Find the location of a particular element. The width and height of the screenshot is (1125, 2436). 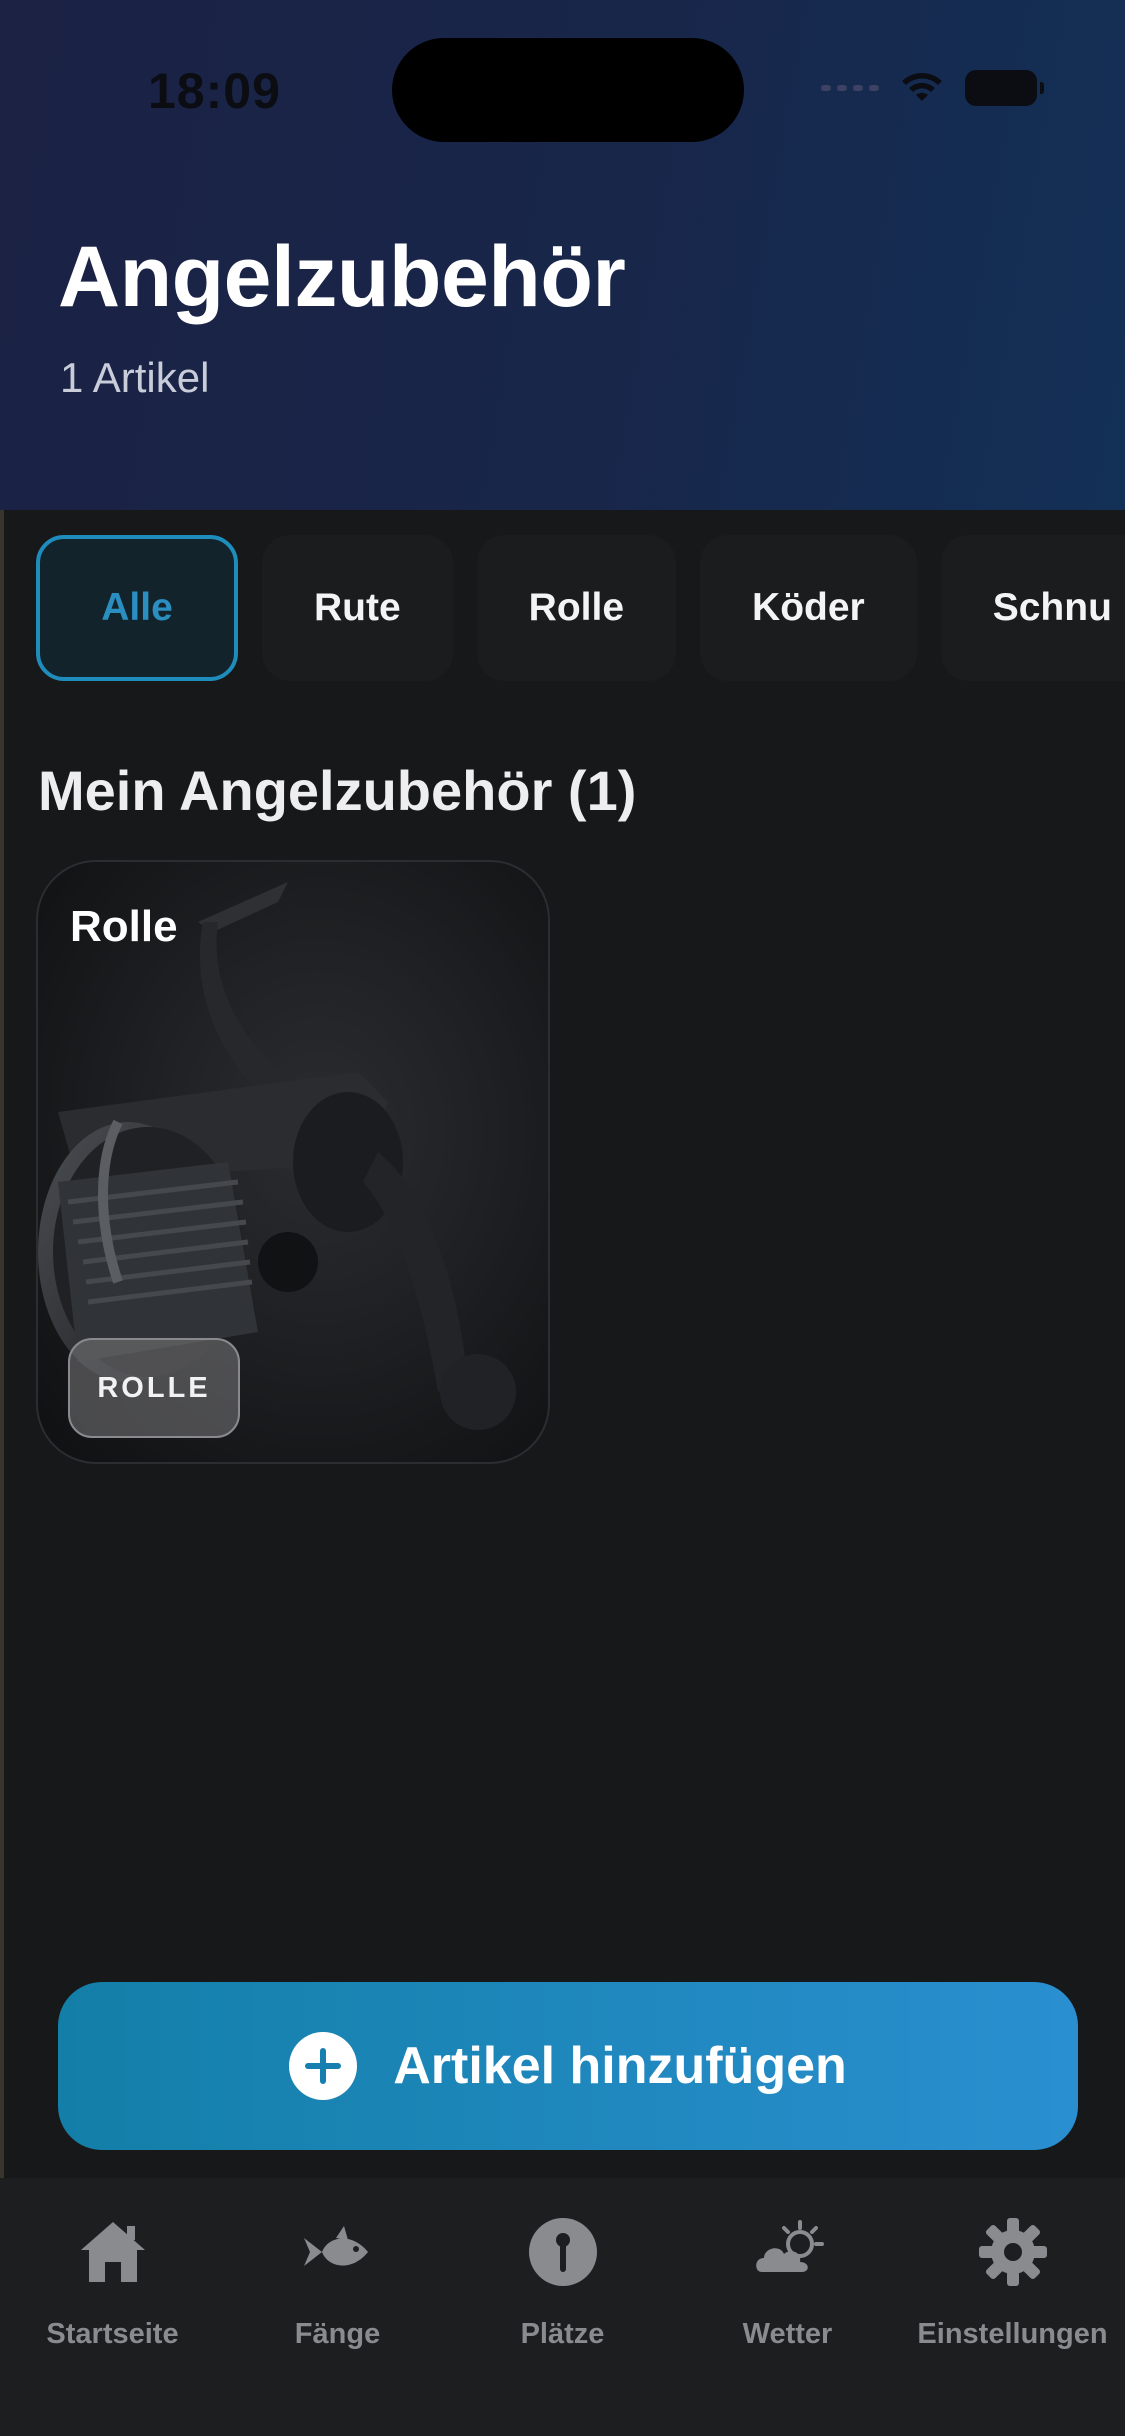

tab-label: Plätze is located at coordinates (562, 2334).